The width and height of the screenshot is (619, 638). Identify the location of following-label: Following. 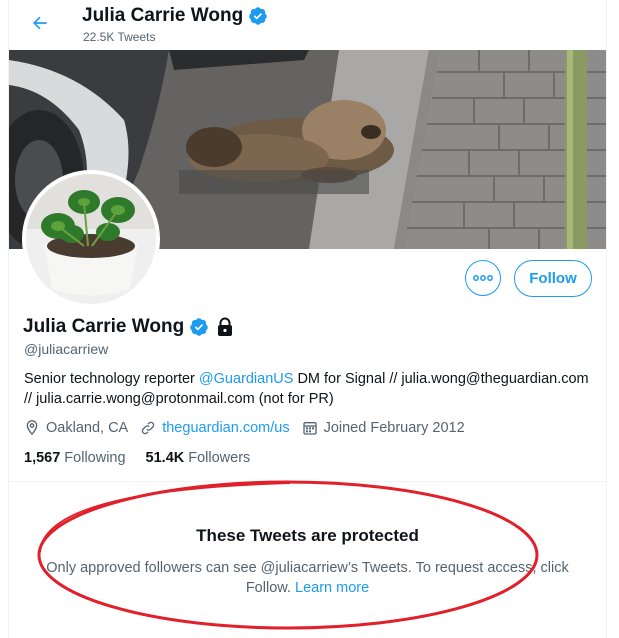
(95, 458).